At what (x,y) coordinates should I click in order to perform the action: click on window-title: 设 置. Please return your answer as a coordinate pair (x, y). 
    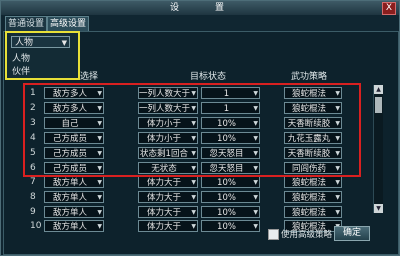
    Looking at the image, I should click on (199, 8).